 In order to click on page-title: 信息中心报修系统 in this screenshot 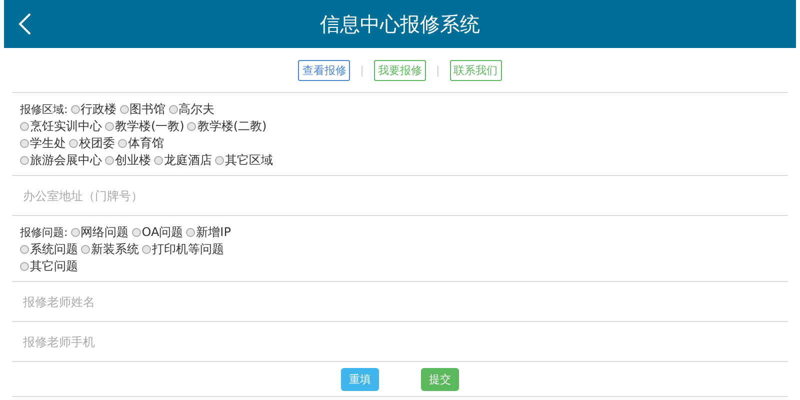, I will do `click(400, 24)`.